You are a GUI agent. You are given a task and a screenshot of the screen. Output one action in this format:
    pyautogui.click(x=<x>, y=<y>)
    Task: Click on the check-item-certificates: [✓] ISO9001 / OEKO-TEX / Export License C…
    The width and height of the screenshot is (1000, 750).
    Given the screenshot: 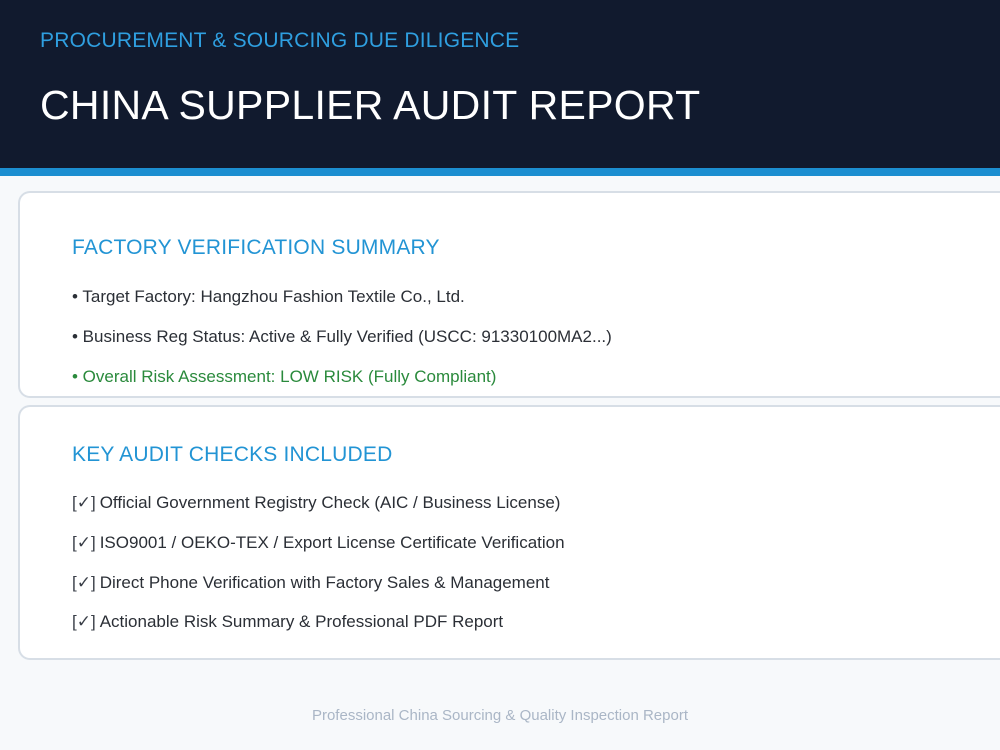 What is the action you would take?
    pyautogui.click(x=318, y=543)
    